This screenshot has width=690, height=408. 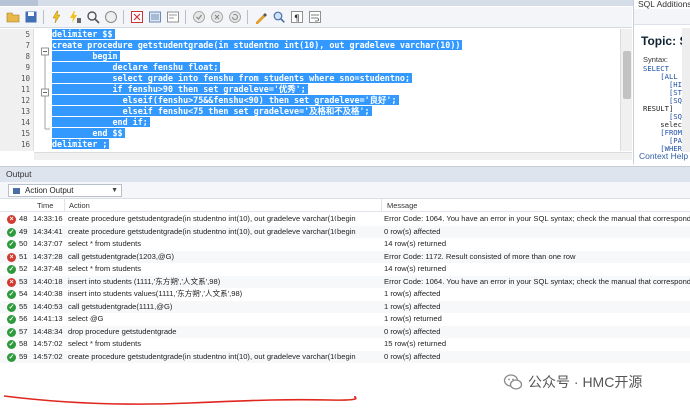 I want to click on execute-current-icon, so click(x=74, y=17).